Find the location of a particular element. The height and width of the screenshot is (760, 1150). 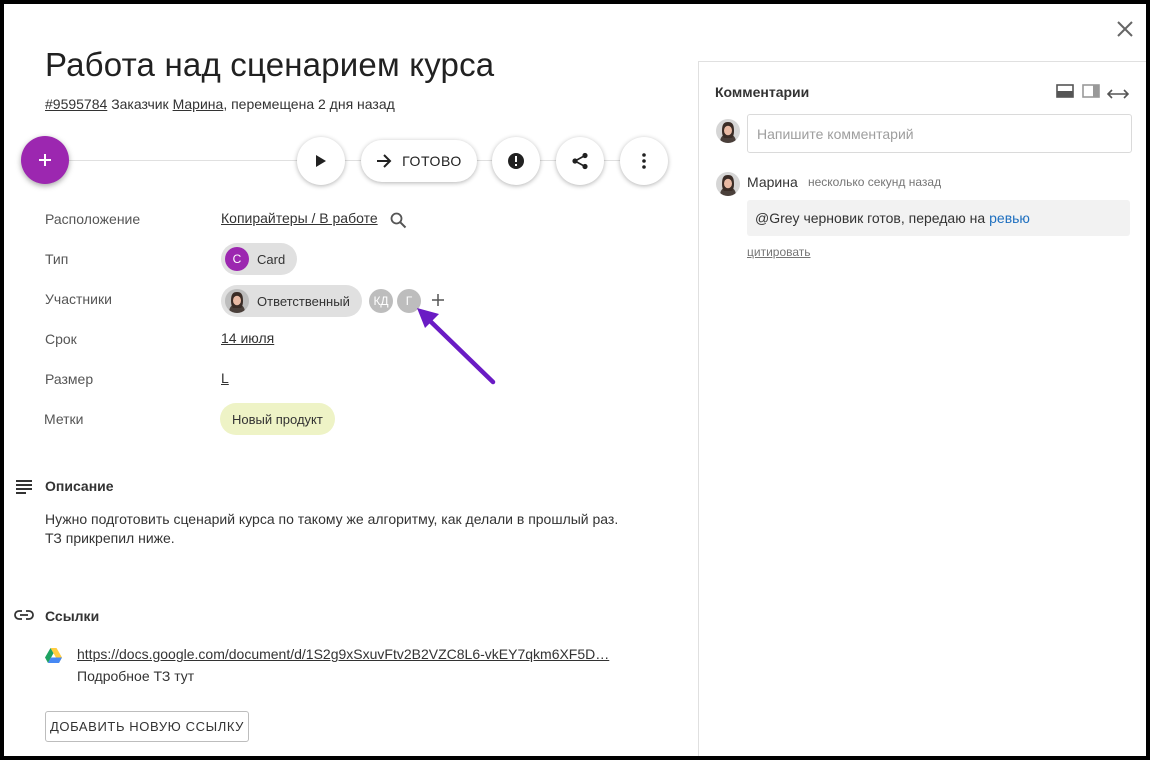

expand-button is located at coordinates (1118, 95).